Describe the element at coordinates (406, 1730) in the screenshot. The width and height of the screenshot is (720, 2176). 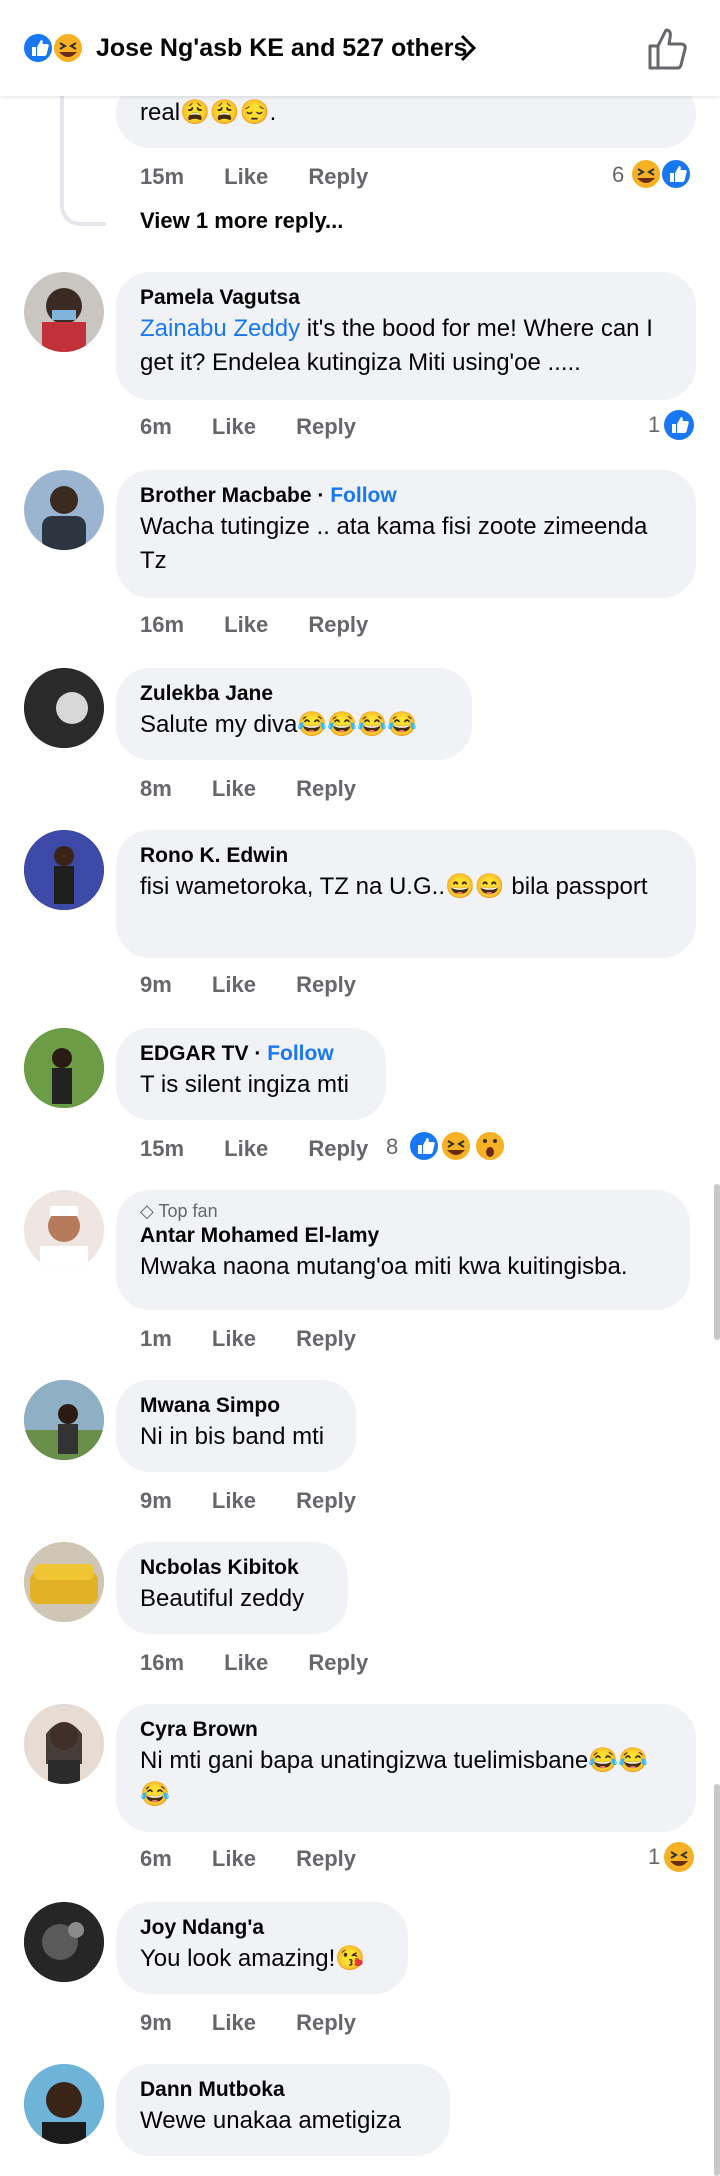
I see `commenter-name: Cyra Brown` at that location.